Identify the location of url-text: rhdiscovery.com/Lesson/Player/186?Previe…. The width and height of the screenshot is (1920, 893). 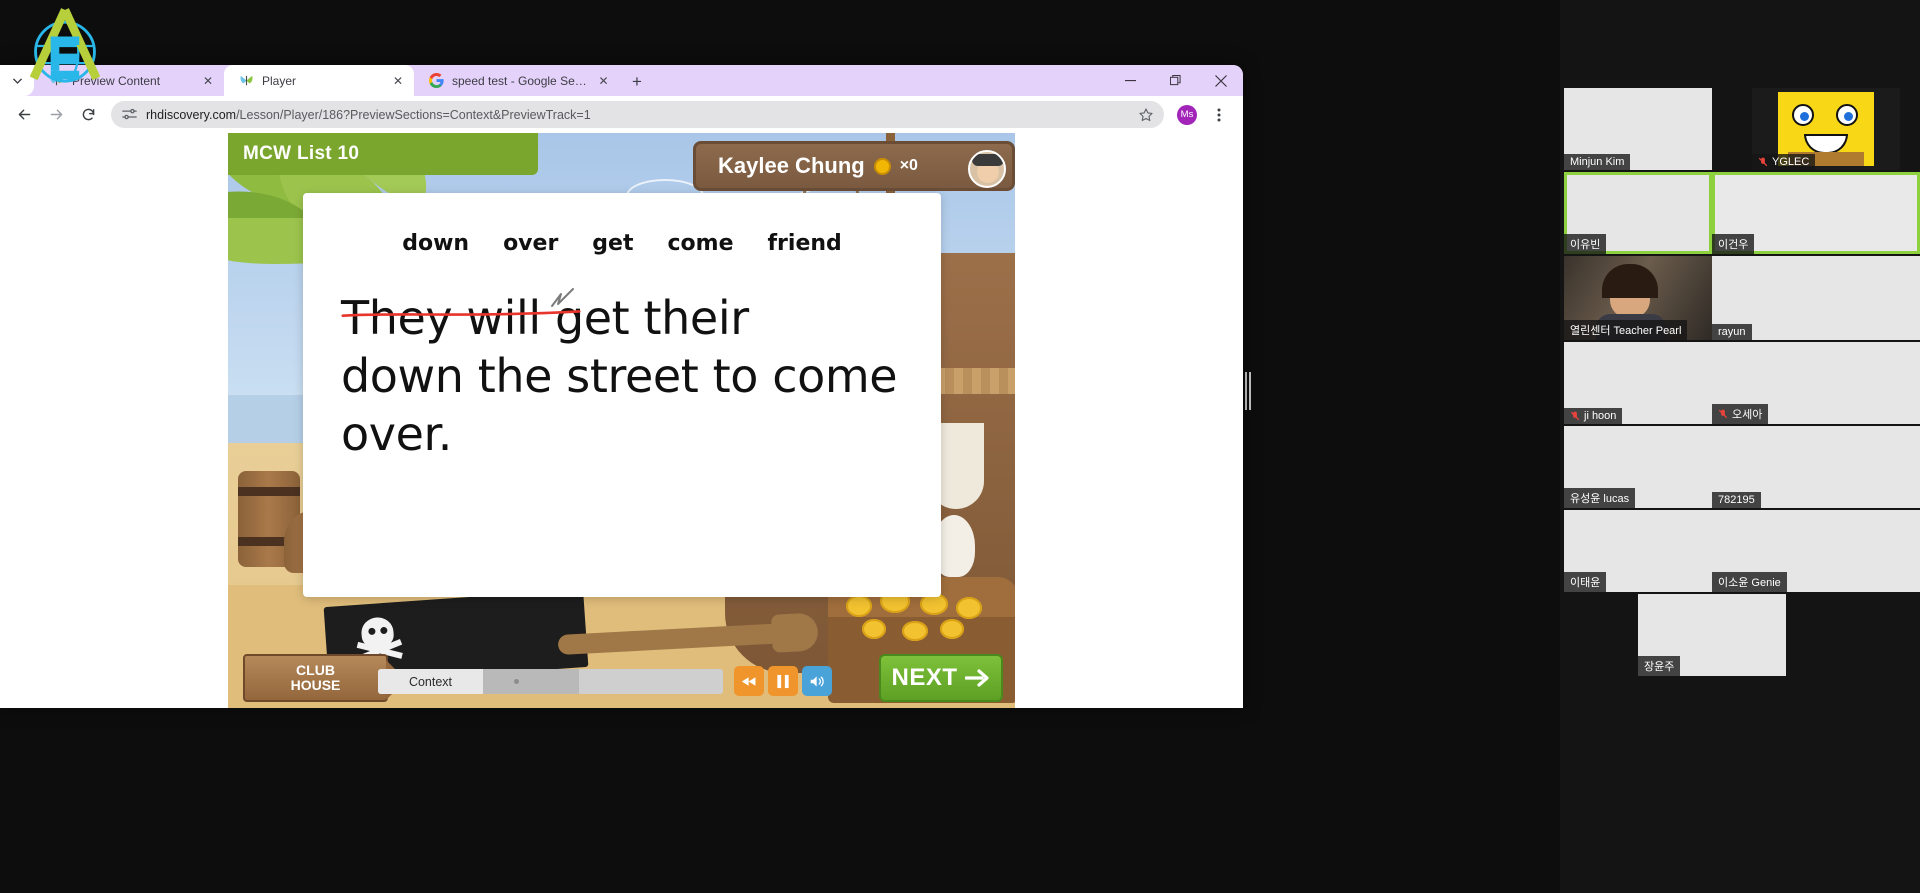
(637, 115).